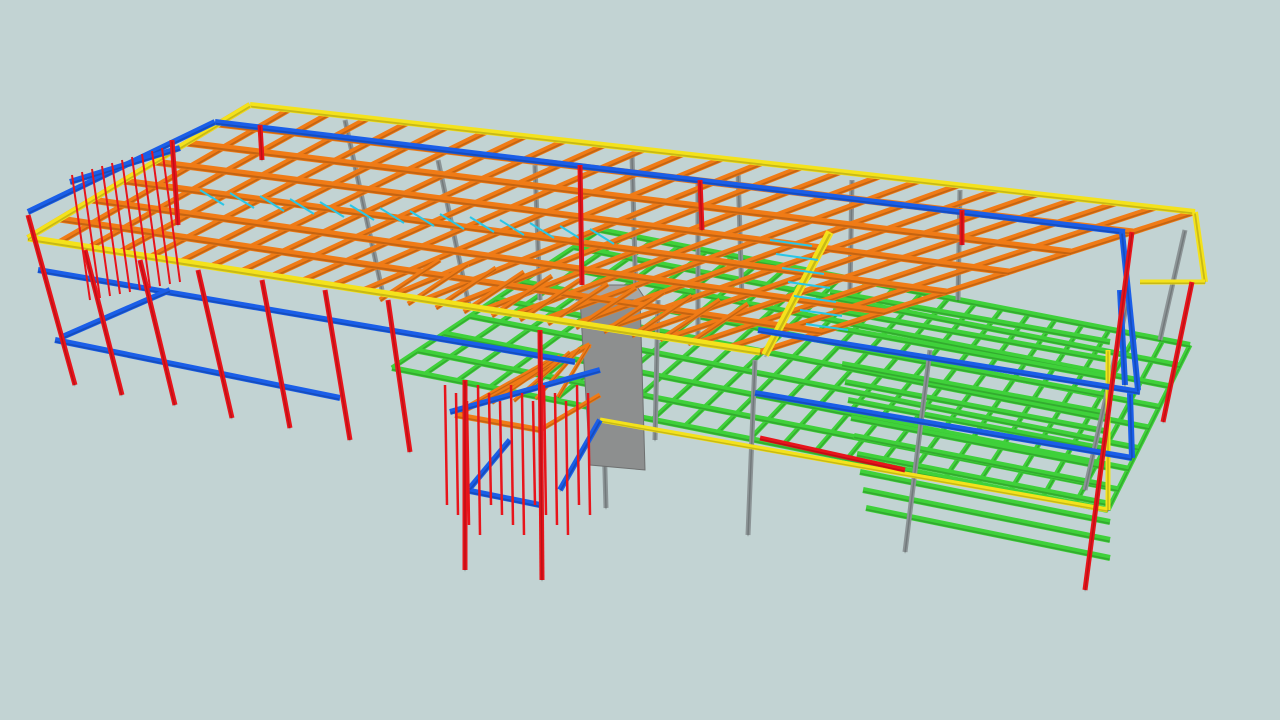  Describe the element at coordinates (1200, 248) in the screenshot. I see `perimeter-beam-right-shade` at that location.